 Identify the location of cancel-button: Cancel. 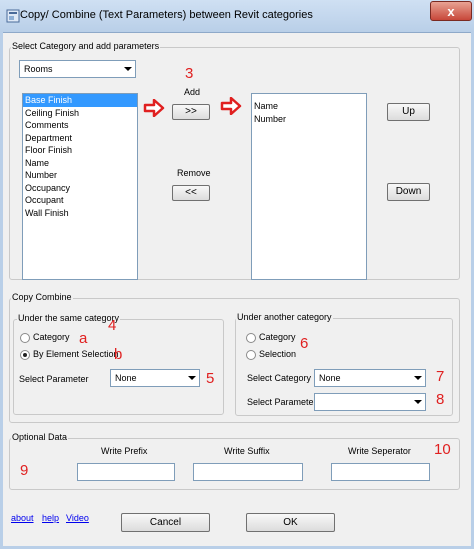
(165, 522).